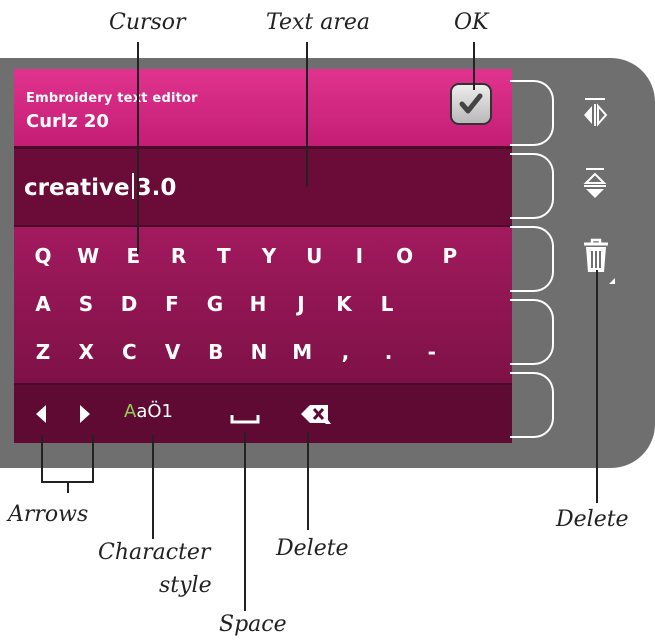  Describe the element at coordinates (112, 98) in the screenshot. I see `editor-title: Embroidery text editor` at that location.